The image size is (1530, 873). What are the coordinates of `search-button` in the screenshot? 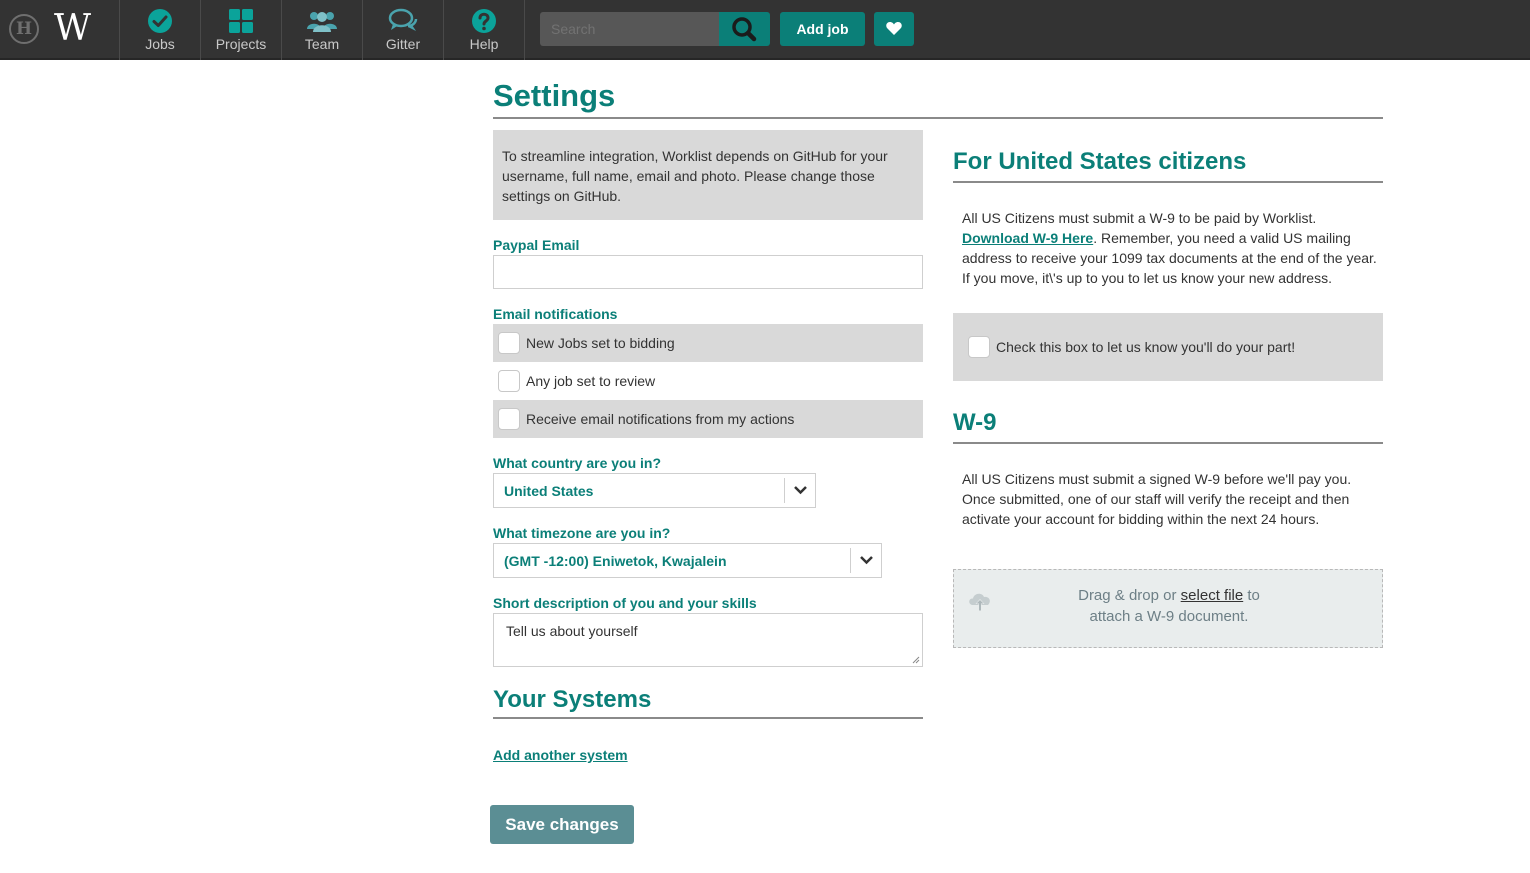 It's located at (744, 29).